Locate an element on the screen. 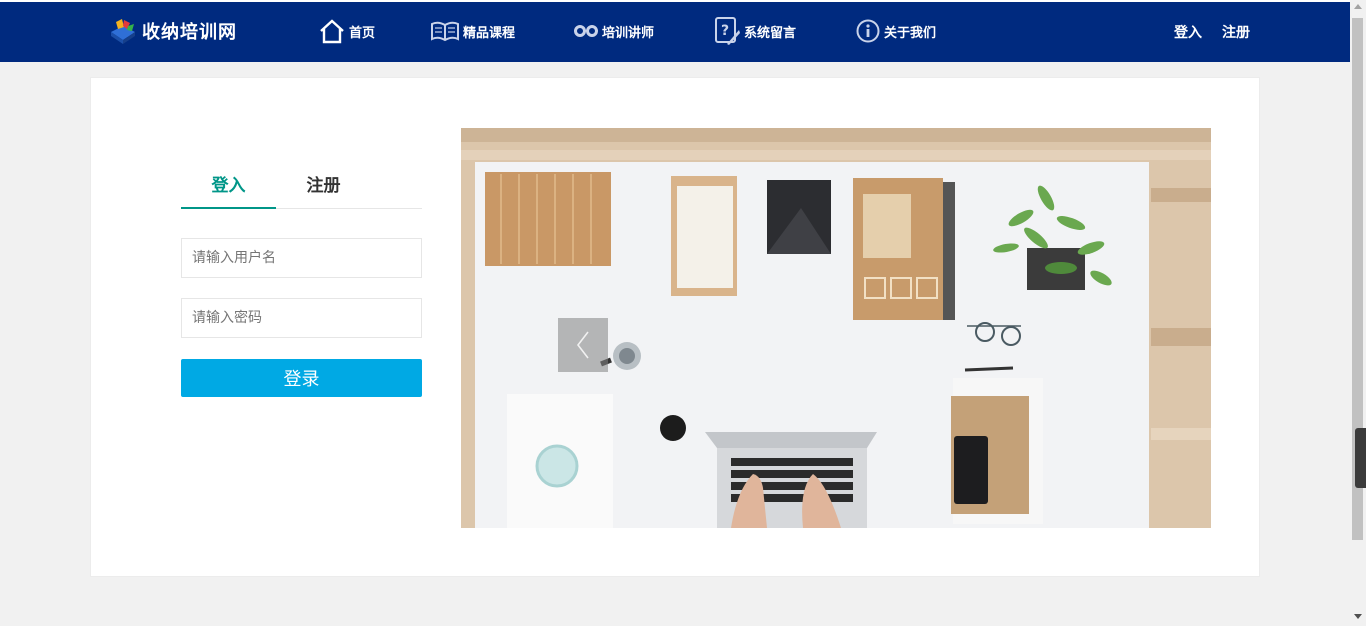 The width and height of the screenshot is (1366, 626). nav-item-label: 培训讲师 is located at coordinates (628, 33).